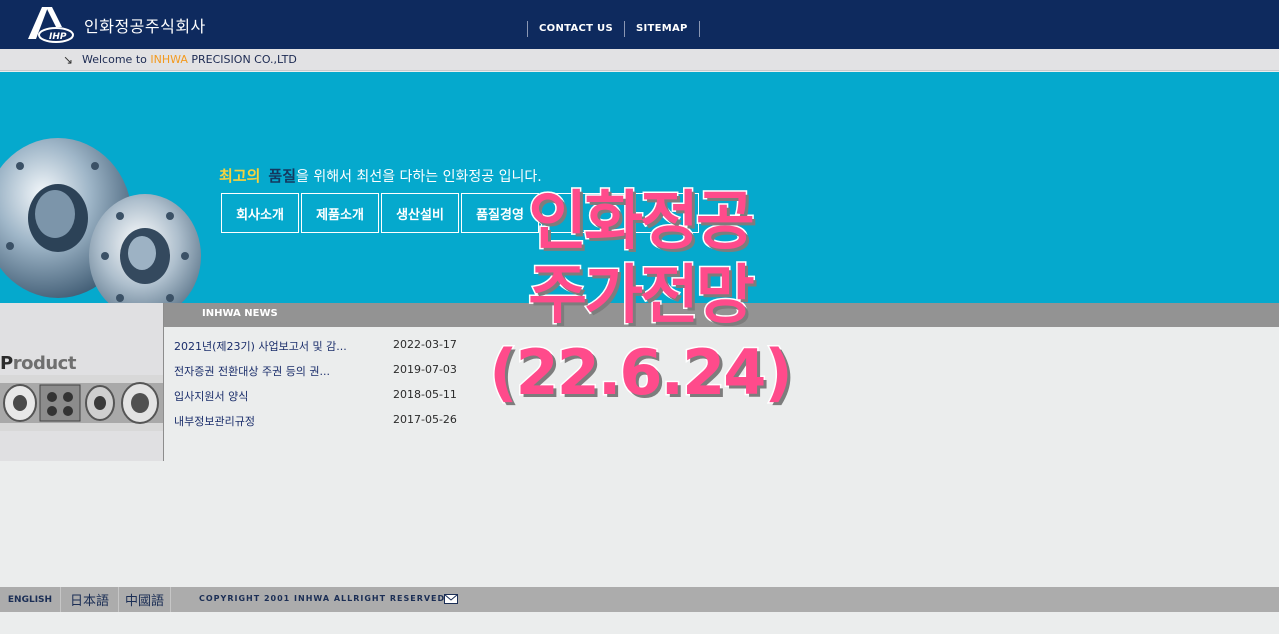  What do you see at coordinates (30, 599) in the screenshot?
I see `lang-english-link: ENGLISH` at bounding box center [30, 599].